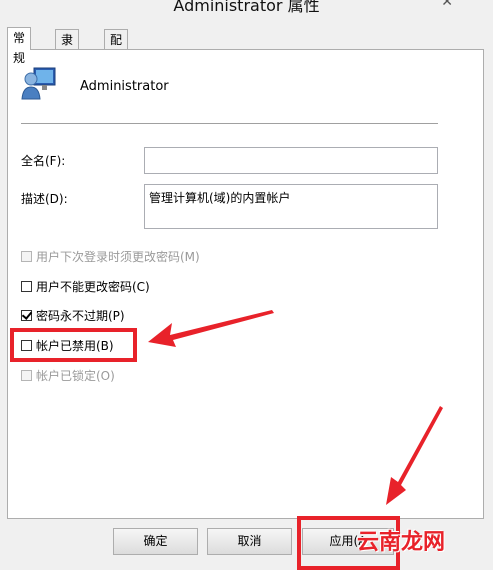 This screenshot has height=570, width=493. Describe the element at coordinates (19, 46) in the screenshot. I see `tab-general: 常规` at that location.